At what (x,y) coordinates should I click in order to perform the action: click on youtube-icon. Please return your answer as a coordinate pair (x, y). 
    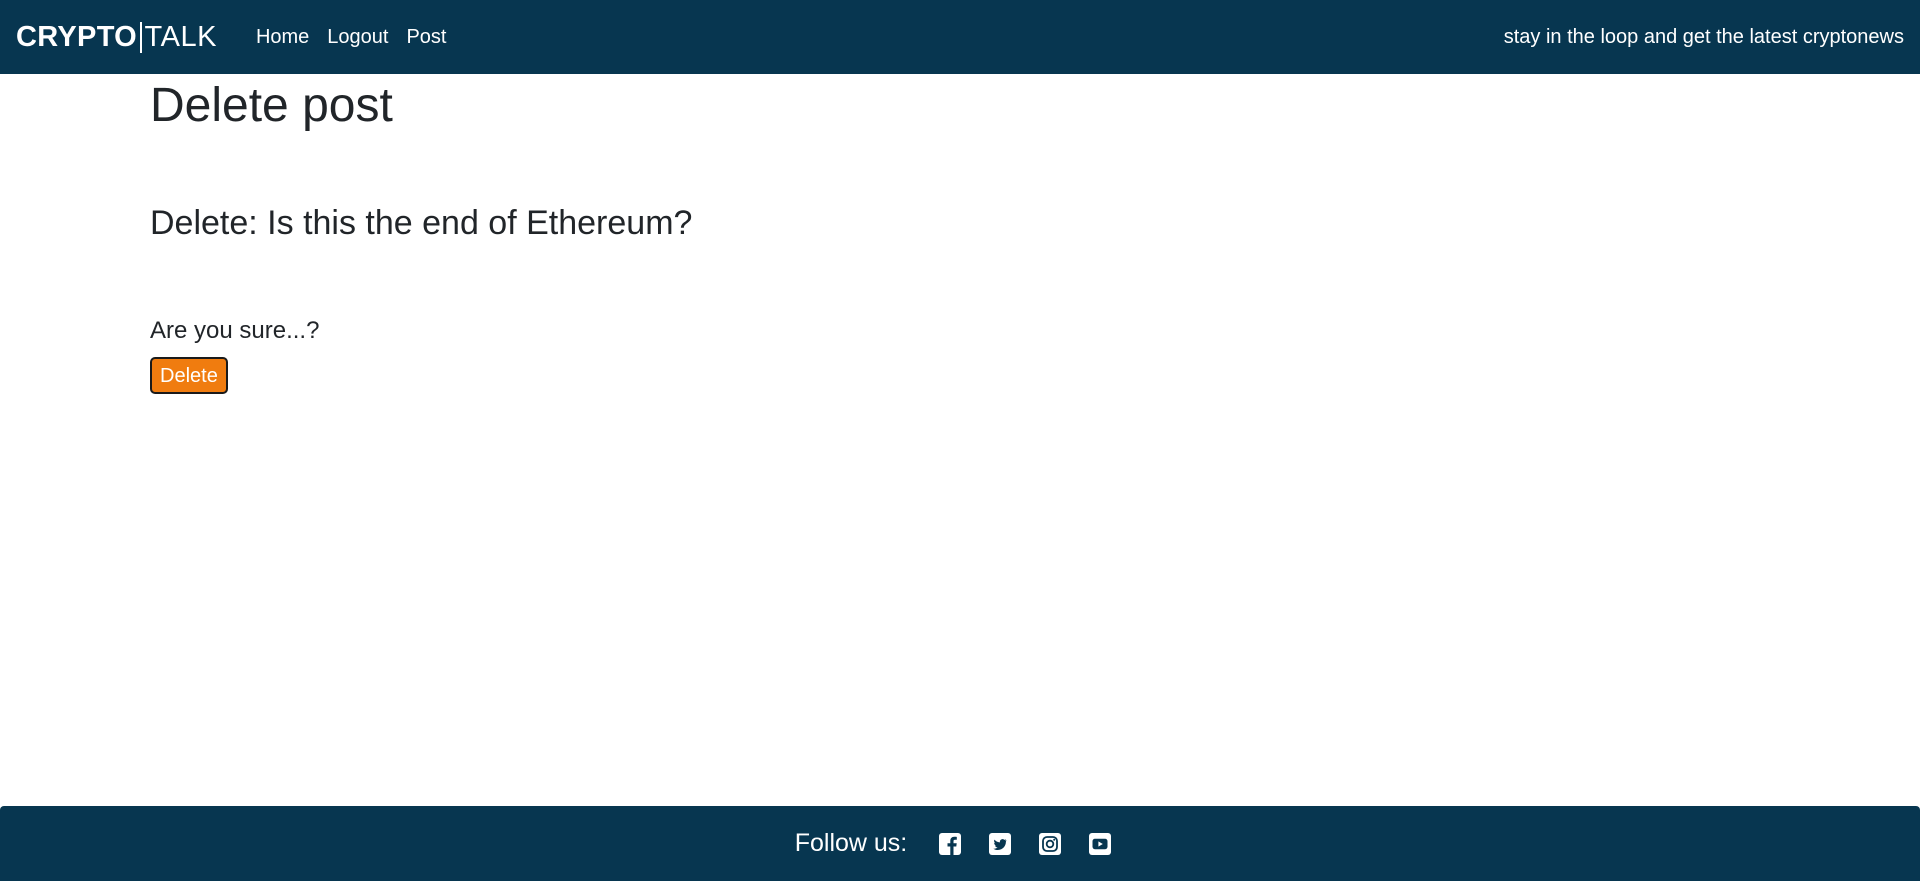
    Looking at the image, I should click on (1100, 844).